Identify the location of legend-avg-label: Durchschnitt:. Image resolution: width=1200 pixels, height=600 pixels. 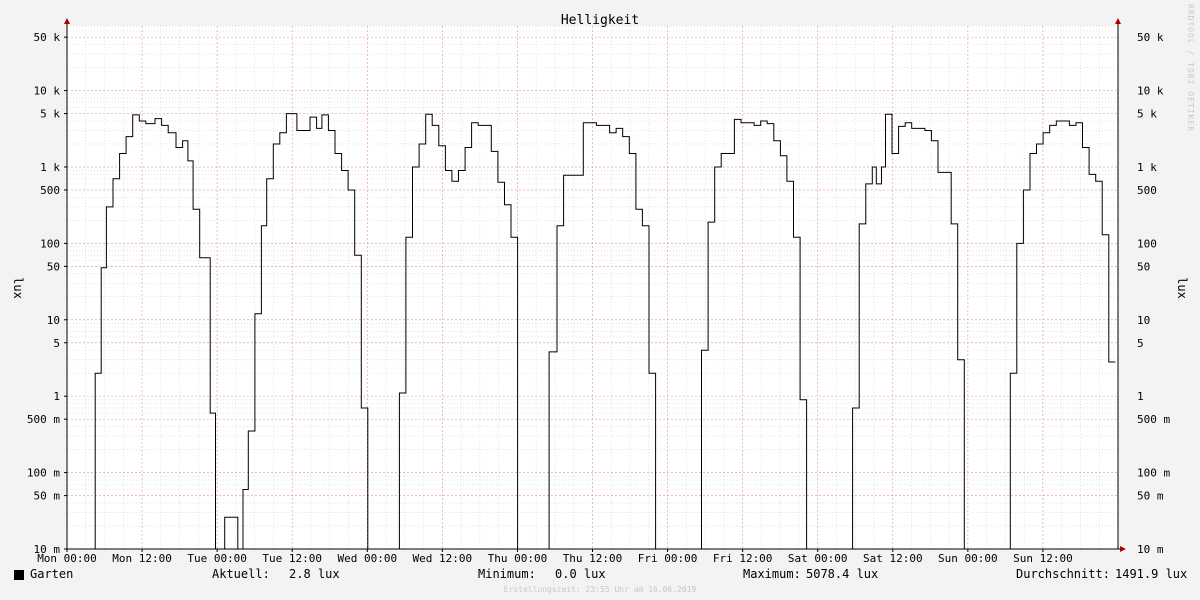
(1063, 574).